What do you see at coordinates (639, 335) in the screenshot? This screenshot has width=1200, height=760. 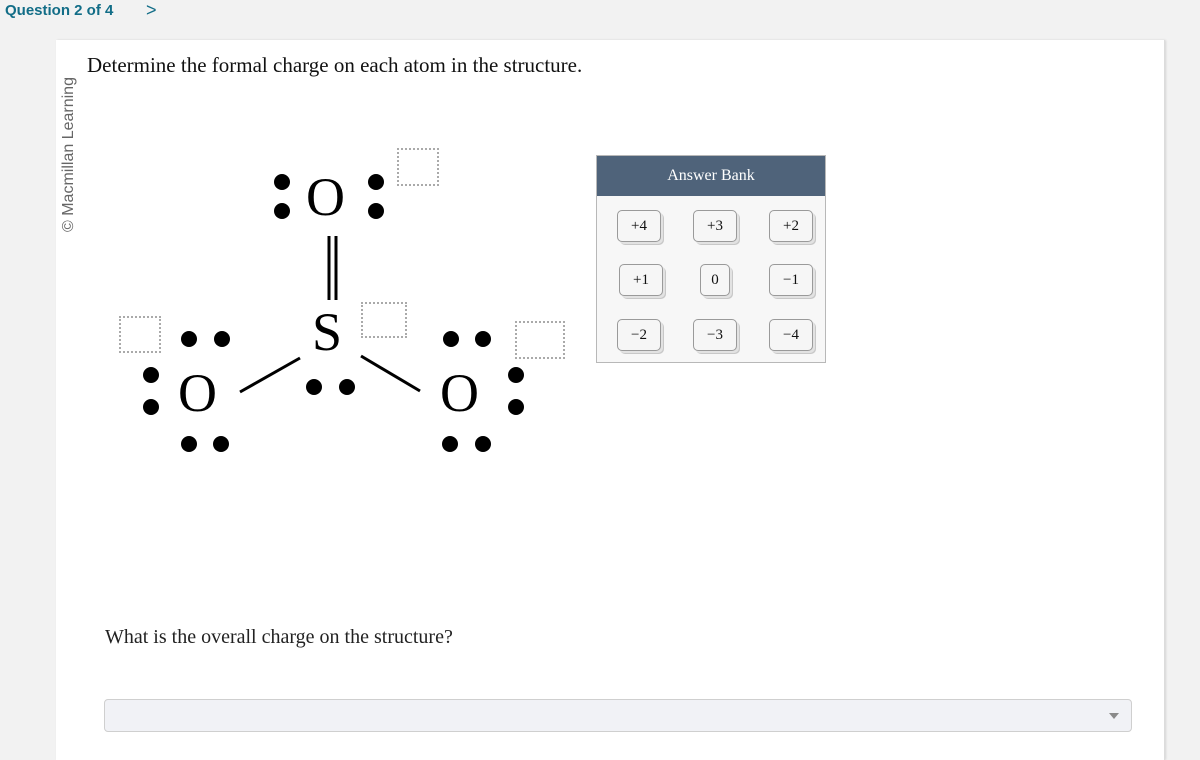 I see `answer-chip: −2` at bounding box center [639, 335].